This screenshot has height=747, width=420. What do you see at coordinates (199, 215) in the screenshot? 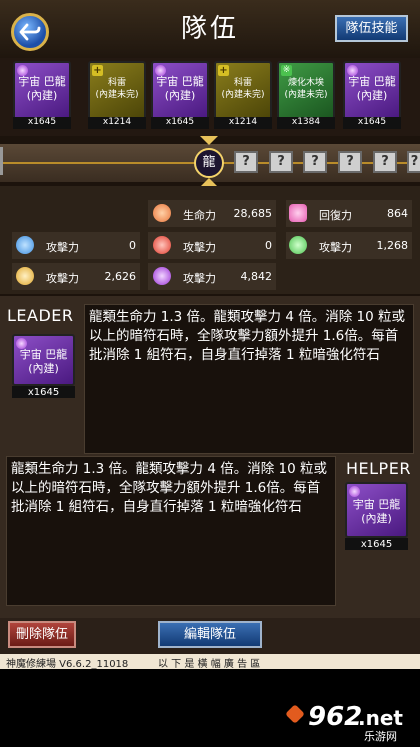
I see `hp-label: 生命力` at bounding box center [199, 215].